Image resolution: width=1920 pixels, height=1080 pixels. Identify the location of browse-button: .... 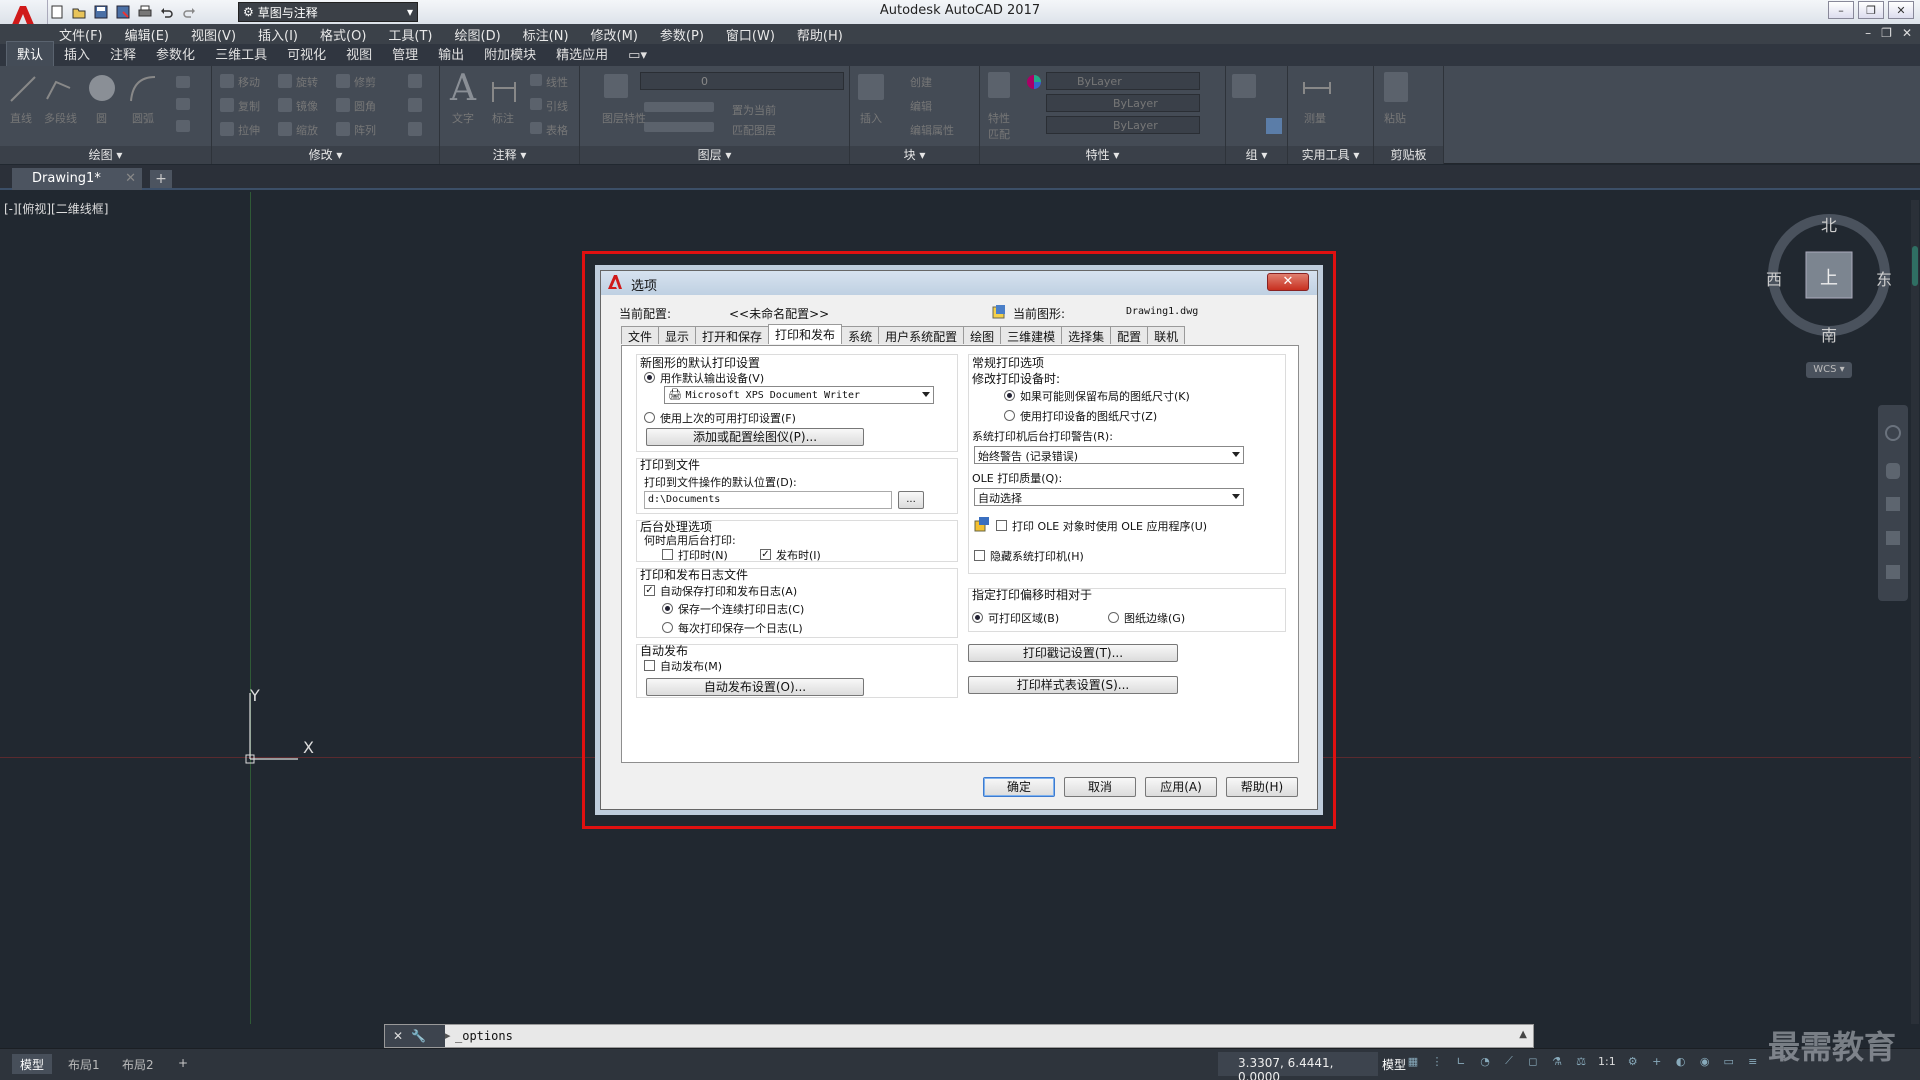
(911, 500).